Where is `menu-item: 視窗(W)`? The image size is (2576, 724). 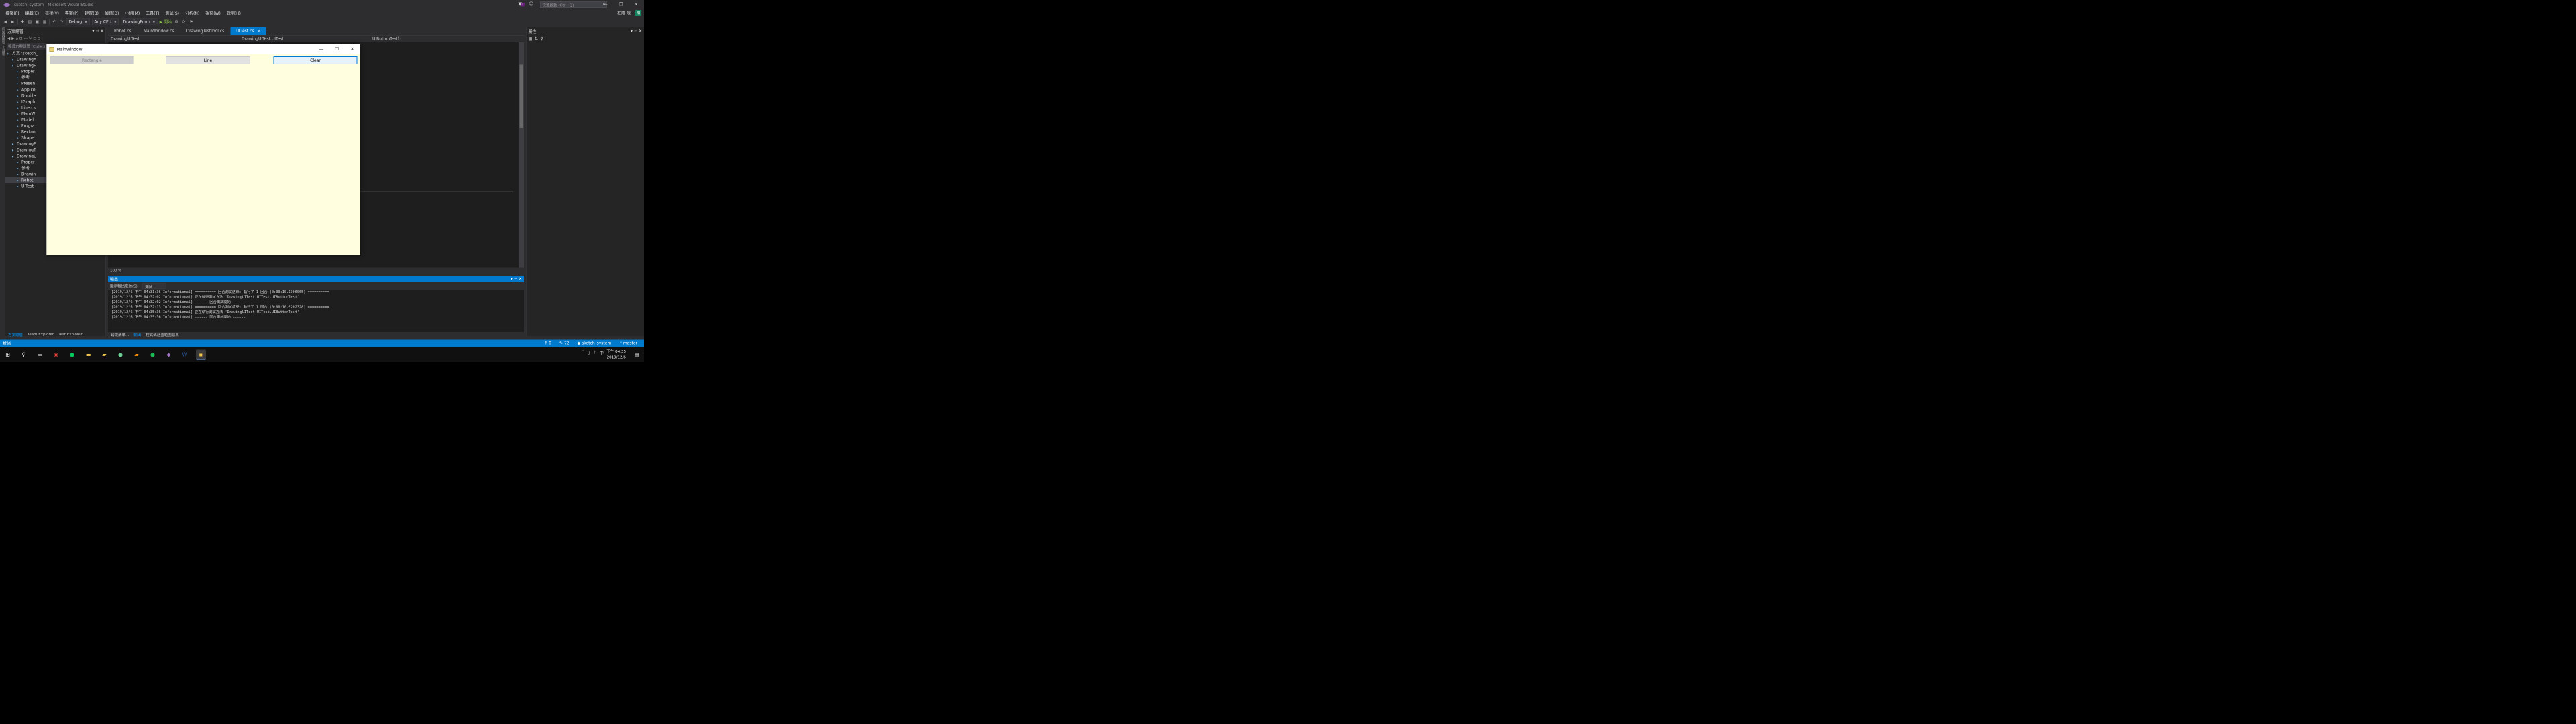
menu-item: 視窗(W) is located at coordinates (213, 13).